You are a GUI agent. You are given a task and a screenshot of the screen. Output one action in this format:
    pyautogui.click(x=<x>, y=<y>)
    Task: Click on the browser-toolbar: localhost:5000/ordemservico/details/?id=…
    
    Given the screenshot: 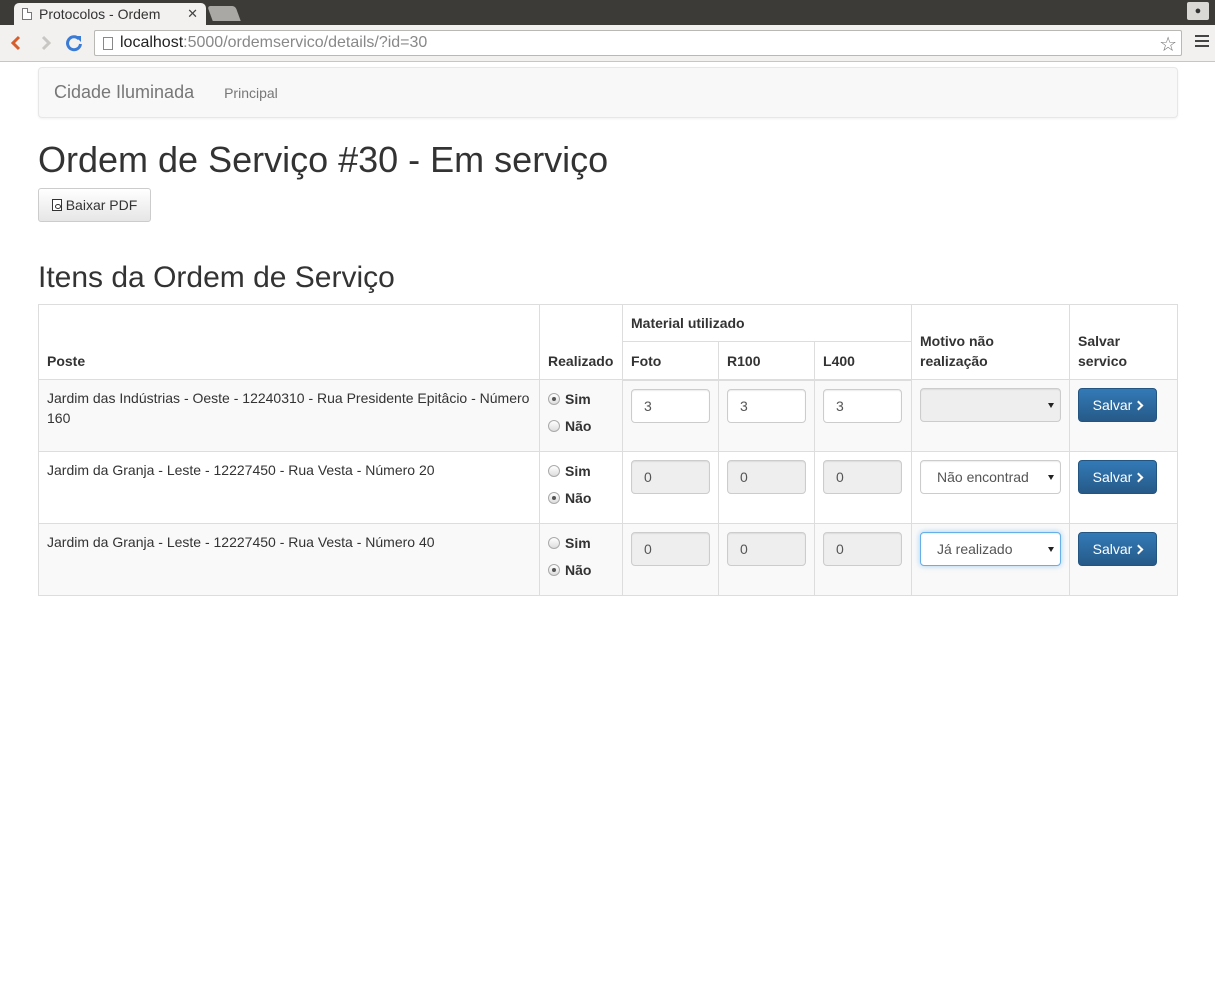 What is the action you would take?
    pyautogui.click(x=607, y=43)
    